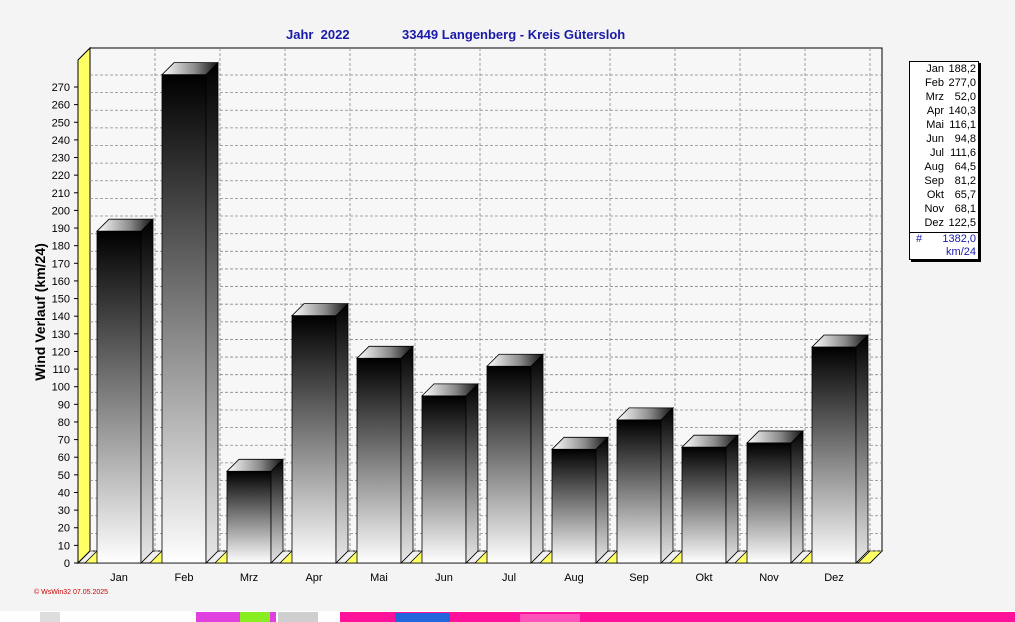 The image size is (1015, 622). Describe the element at coordinates (507, 616) in the screenshot. I see `taskbar-strip` at that location.